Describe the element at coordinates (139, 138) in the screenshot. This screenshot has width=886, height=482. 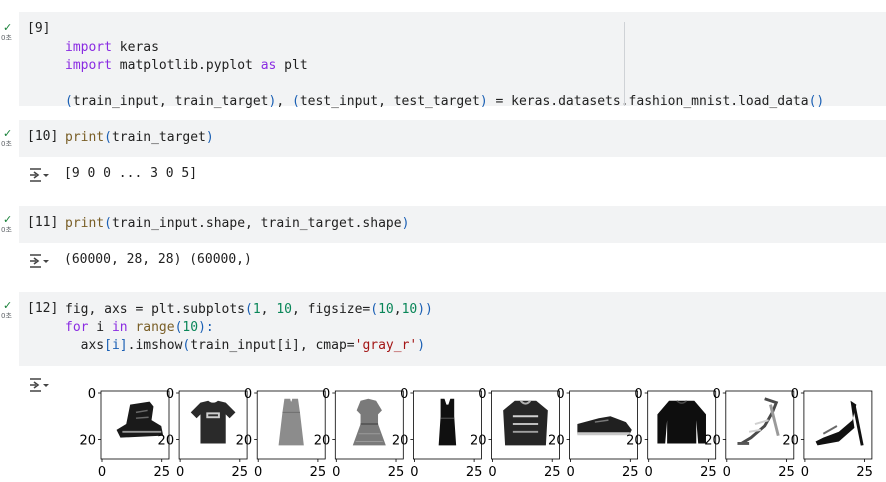
I see `code-editor: print(train_target)` at that location.